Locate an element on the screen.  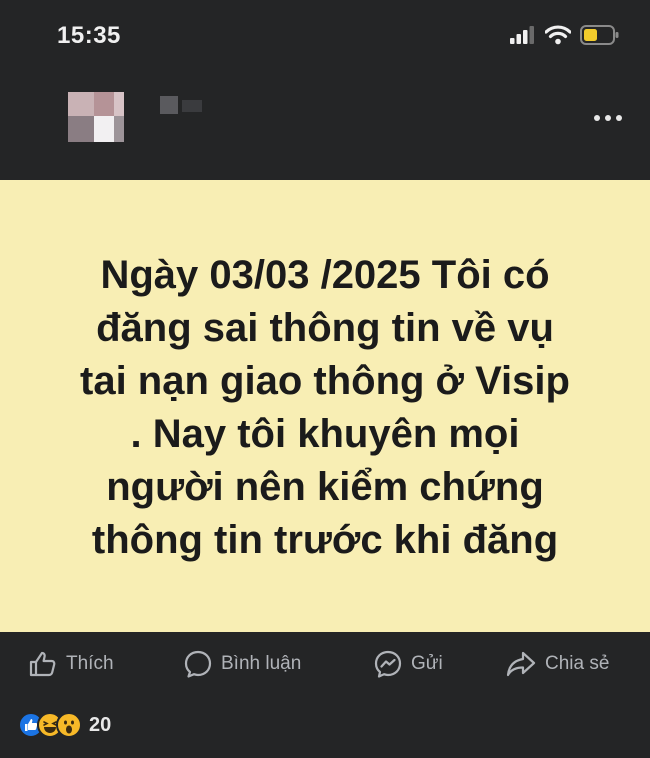
post-line: đăng sai thông tin về vụ is located at coordinates (325, 328).